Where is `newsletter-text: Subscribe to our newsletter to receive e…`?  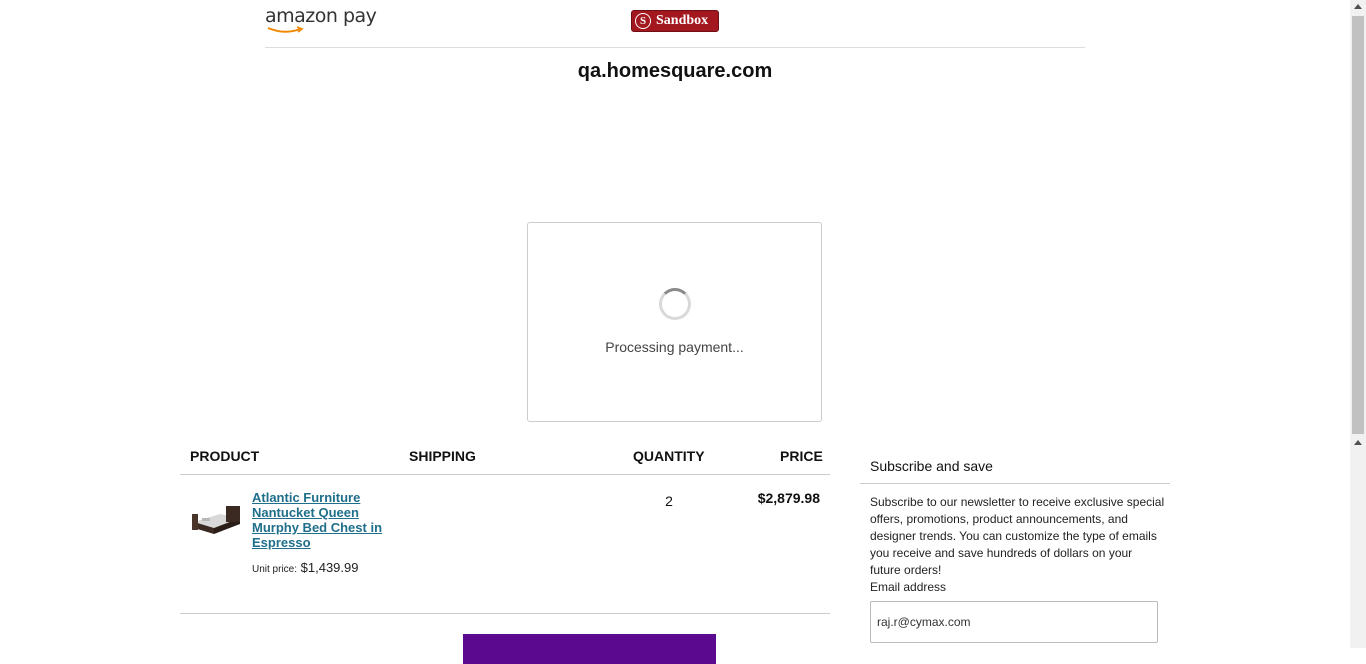
newsletter-text: Subscribe to our newsletter to receive e… is located at coordinates (1017, 536).